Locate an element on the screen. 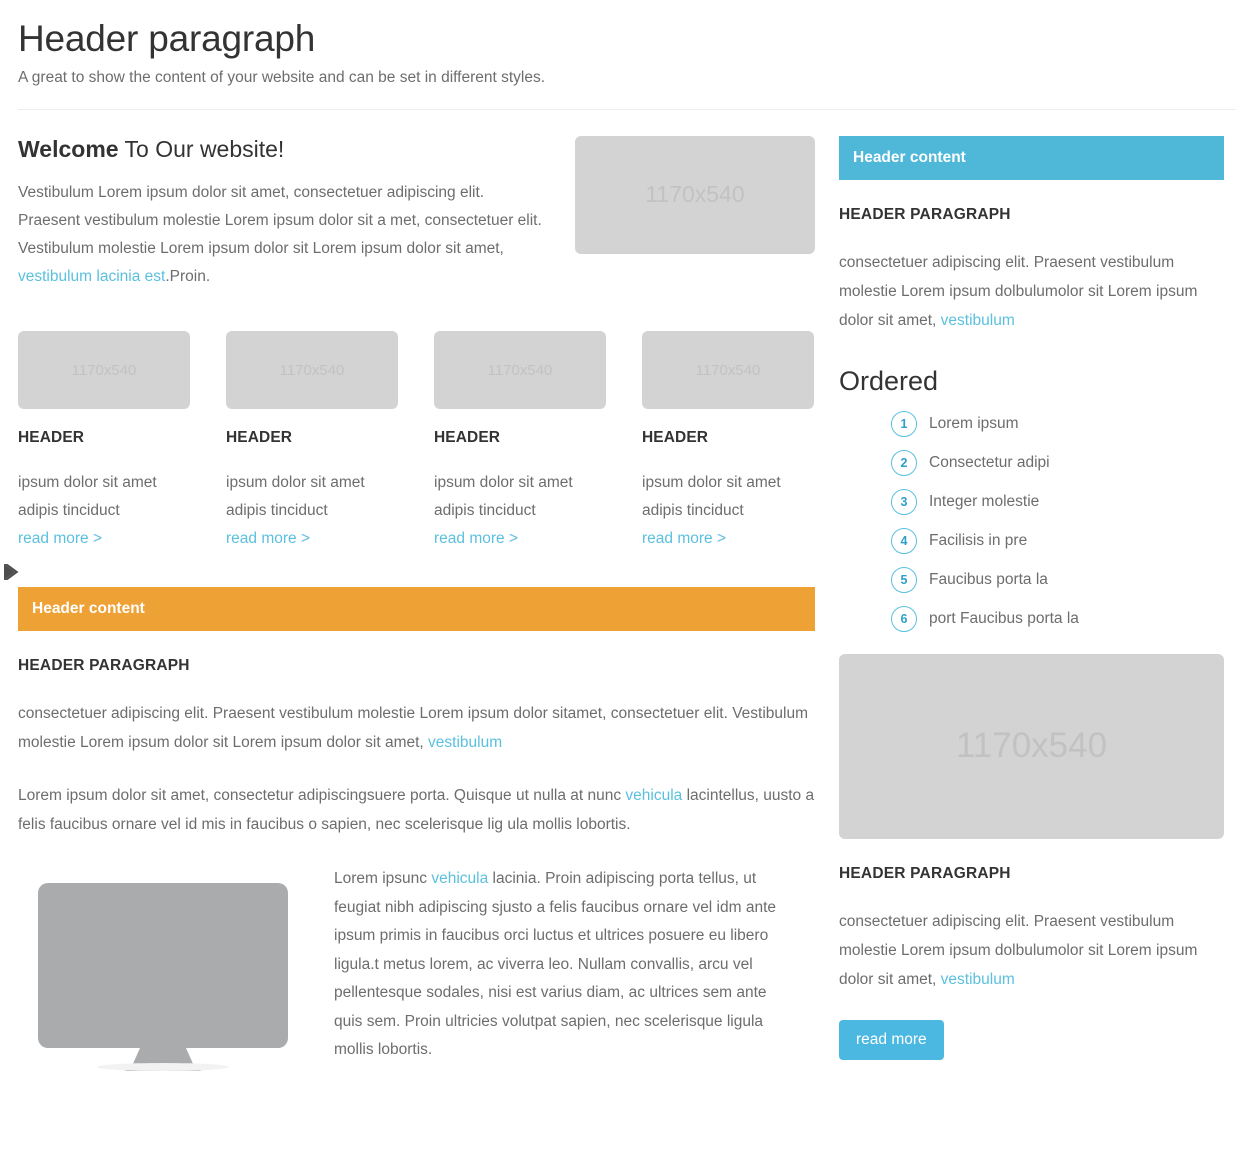  ordered-list-title: Ordered is located at coordinates (889, 380).